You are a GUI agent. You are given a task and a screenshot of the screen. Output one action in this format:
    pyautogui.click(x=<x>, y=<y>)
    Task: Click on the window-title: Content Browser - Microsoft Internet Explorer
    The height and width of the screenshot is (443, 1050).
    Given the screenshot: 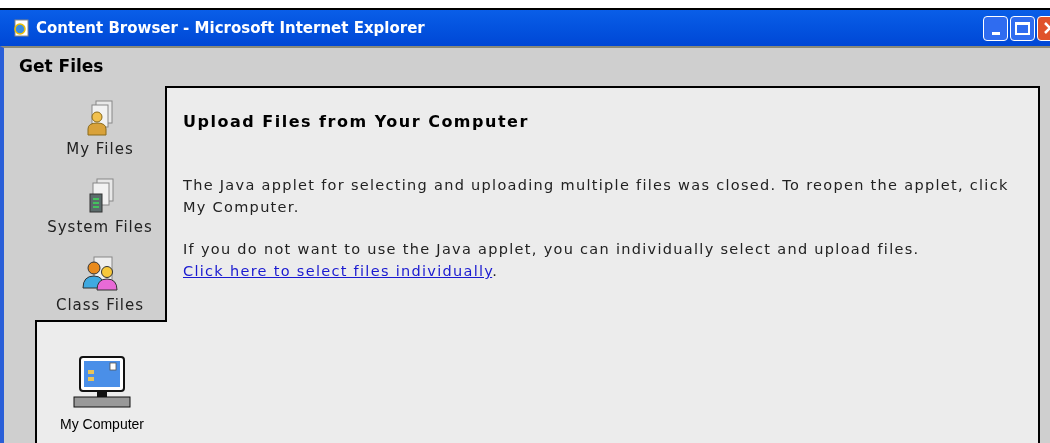 What is the action you would take?
    pyautogui.click(x=230, y=28)
    